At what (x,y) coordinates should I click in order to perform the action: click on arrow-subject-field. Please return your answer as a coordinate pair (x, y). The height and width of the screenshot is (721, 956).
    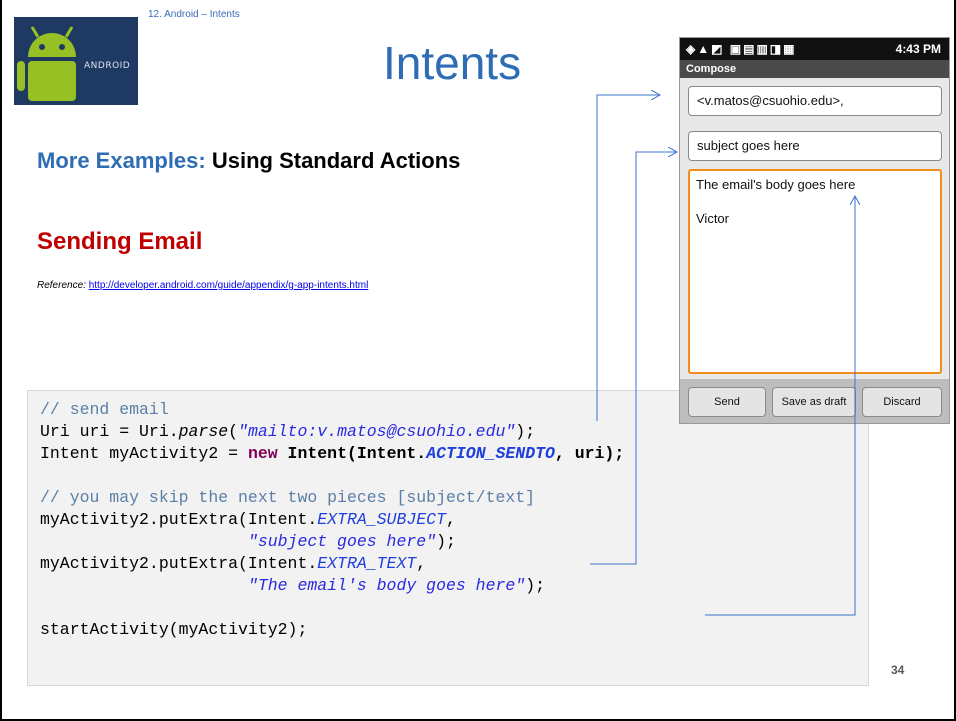
    Looking at the image, I should click on (633, 358).